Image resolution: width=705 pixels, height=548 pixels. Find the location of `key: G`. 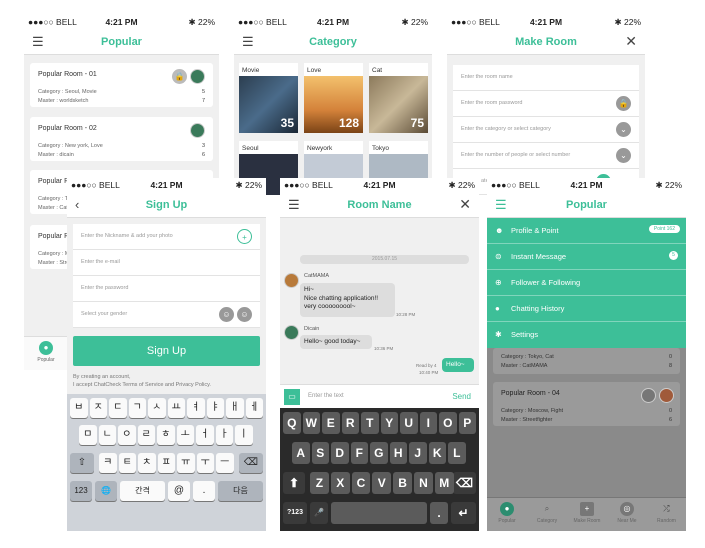

key: G is located at coordinates (379, 453).